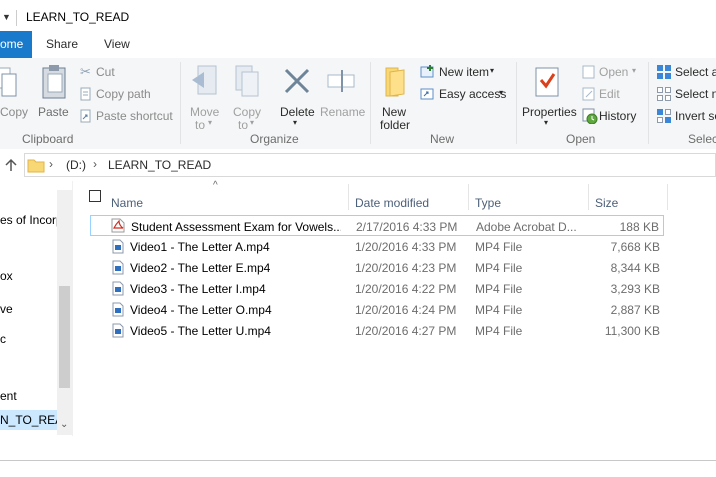 The image size is (716, 477). I want to click on scissors-icon: ✂, so click(85, 71).